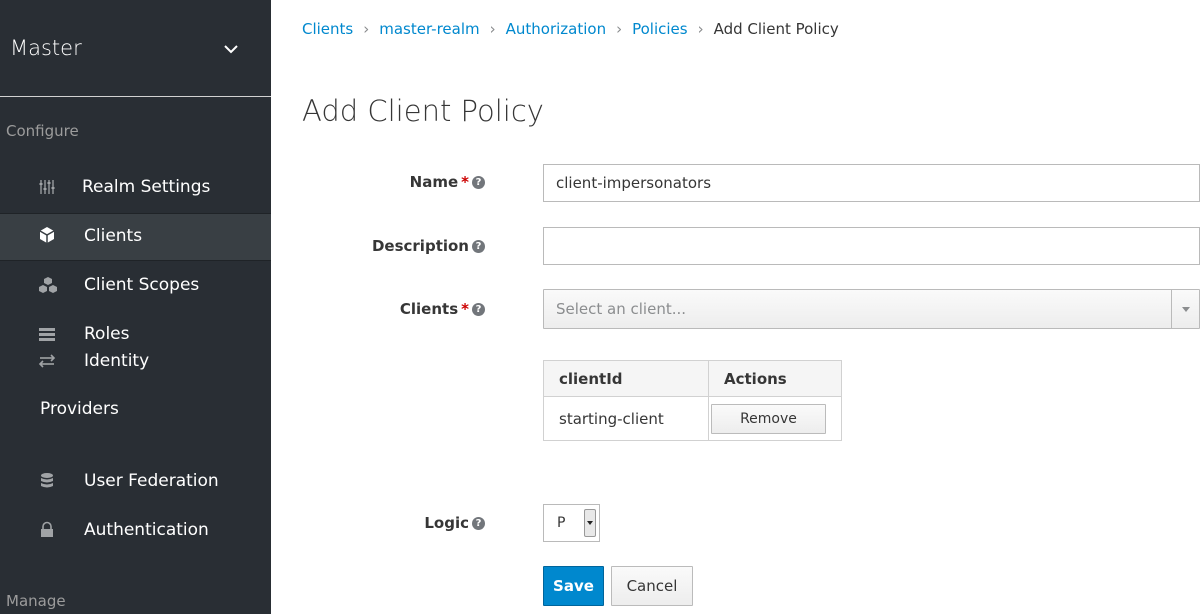  Describe the element at coordinates (871, 183) in the screenshot. I see `name-input` at that location.